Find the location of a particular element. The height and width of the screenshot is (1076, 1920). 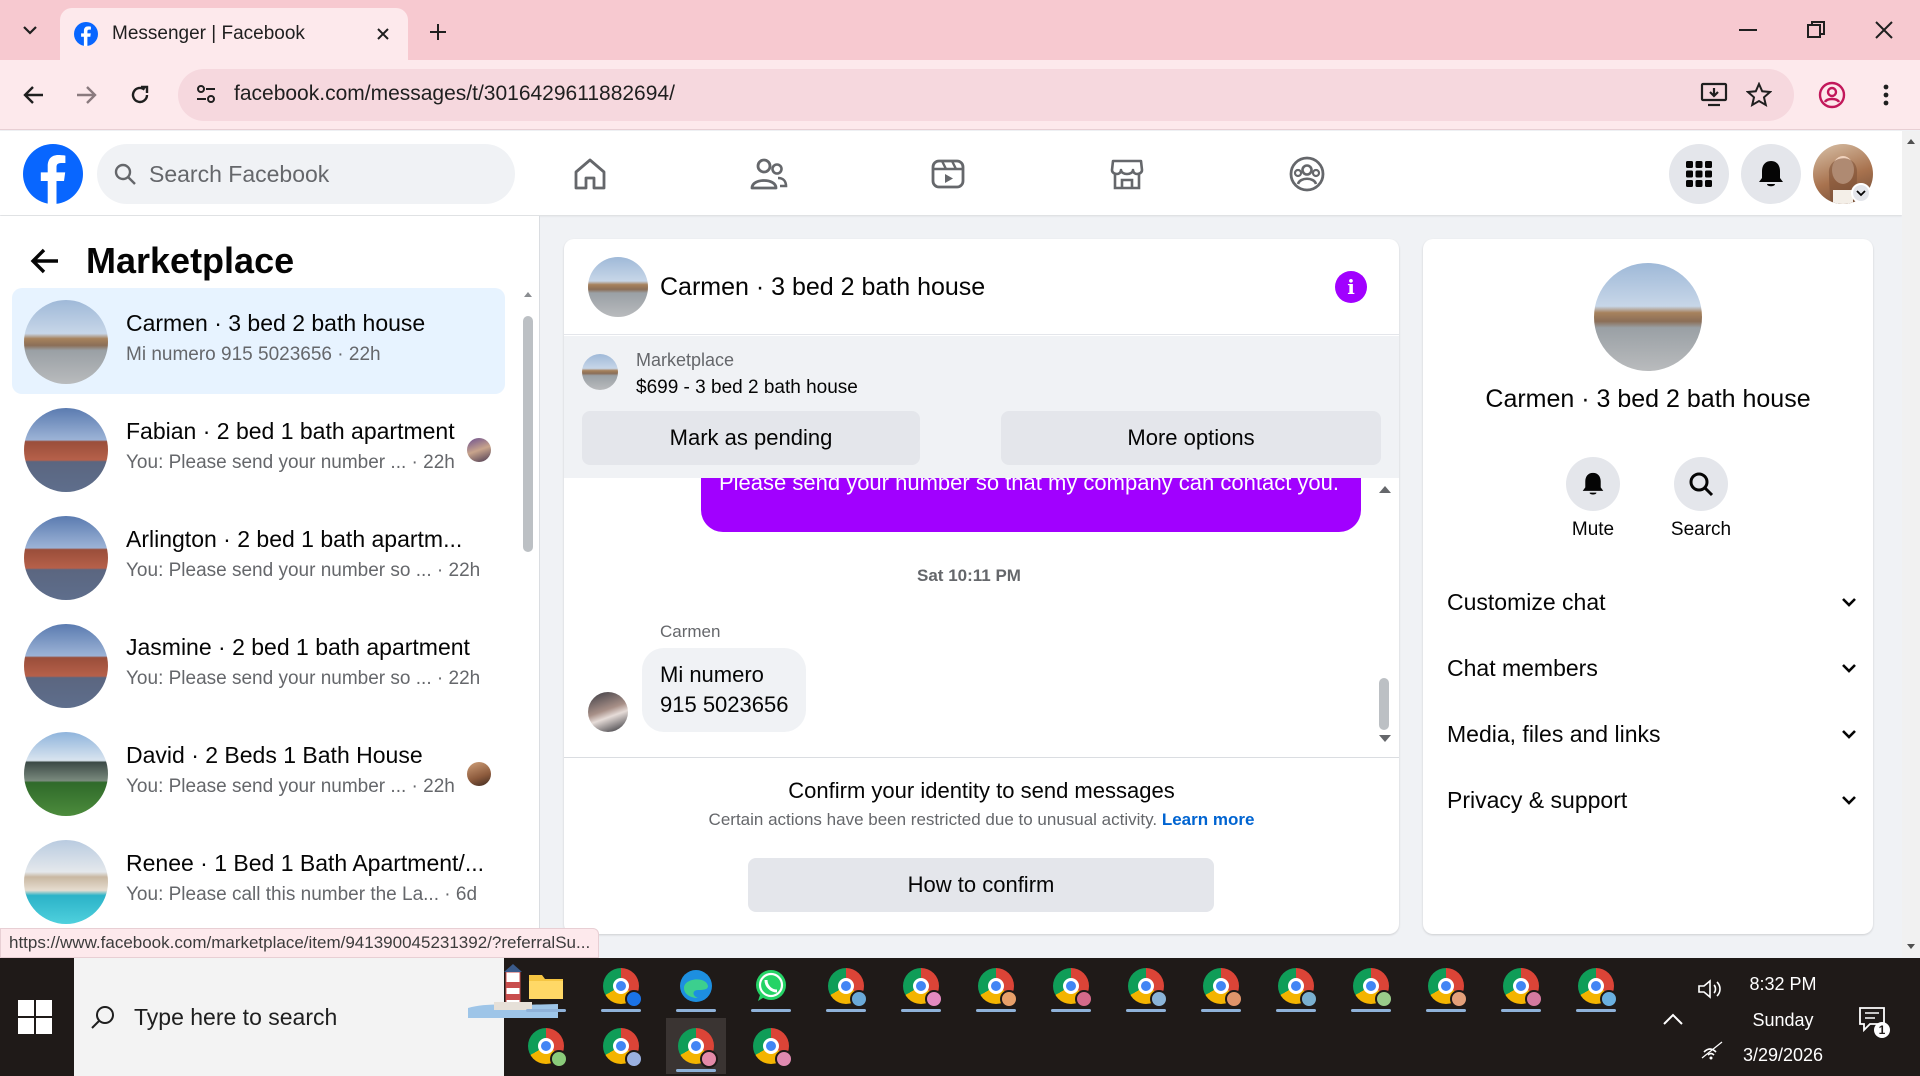

restore-icon is located at coordinates (1816, 30).